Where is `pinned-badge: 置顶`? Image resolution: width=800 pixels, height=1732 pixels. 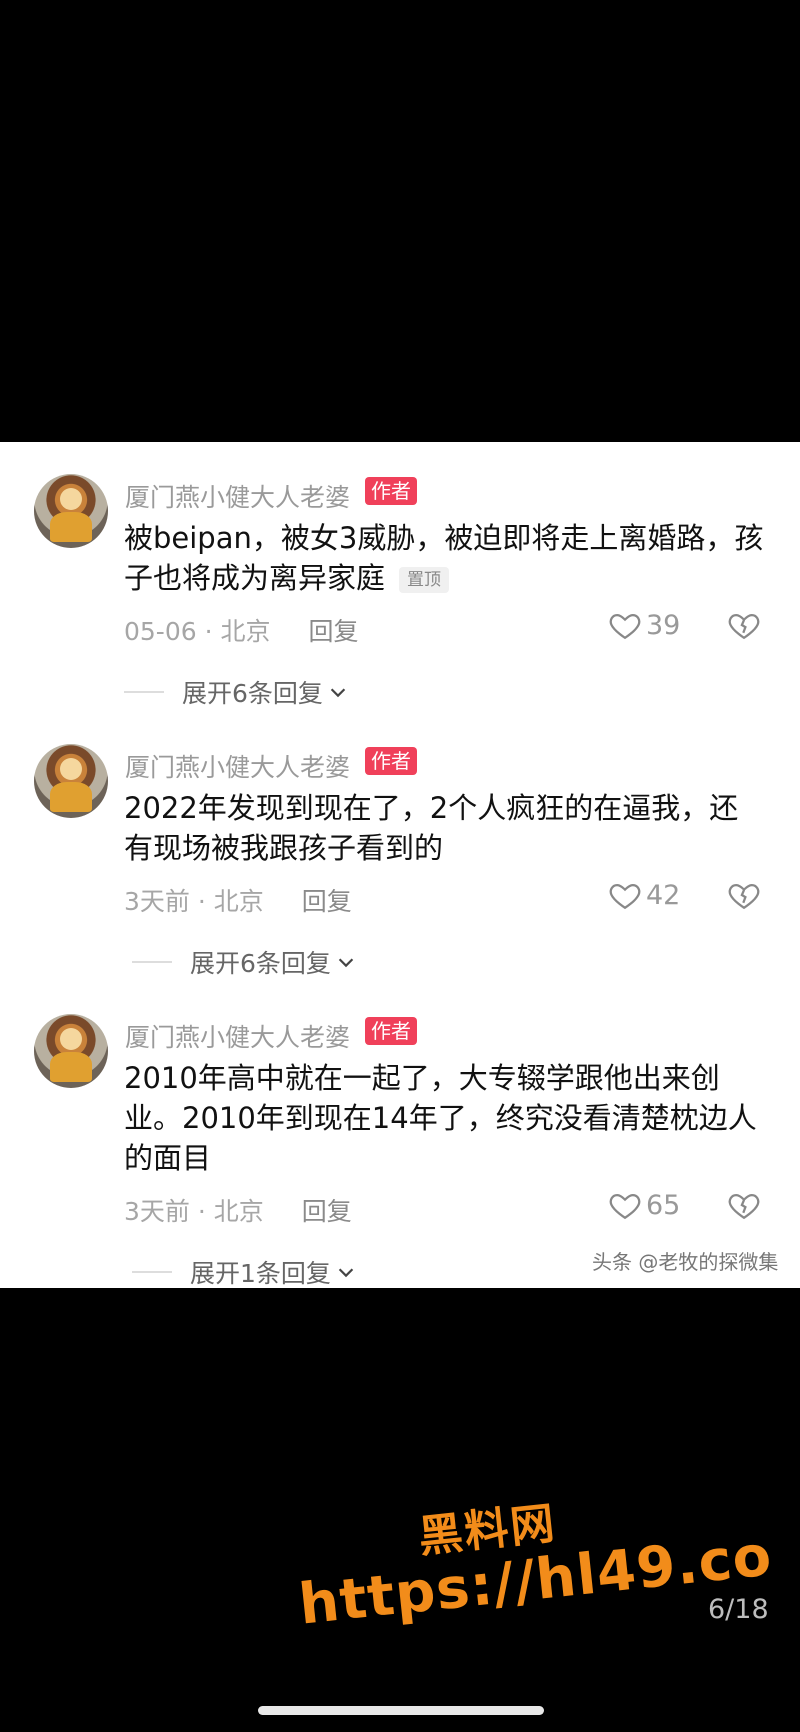 pinned-badge: 置顶 is located at coordinates (424, 580).